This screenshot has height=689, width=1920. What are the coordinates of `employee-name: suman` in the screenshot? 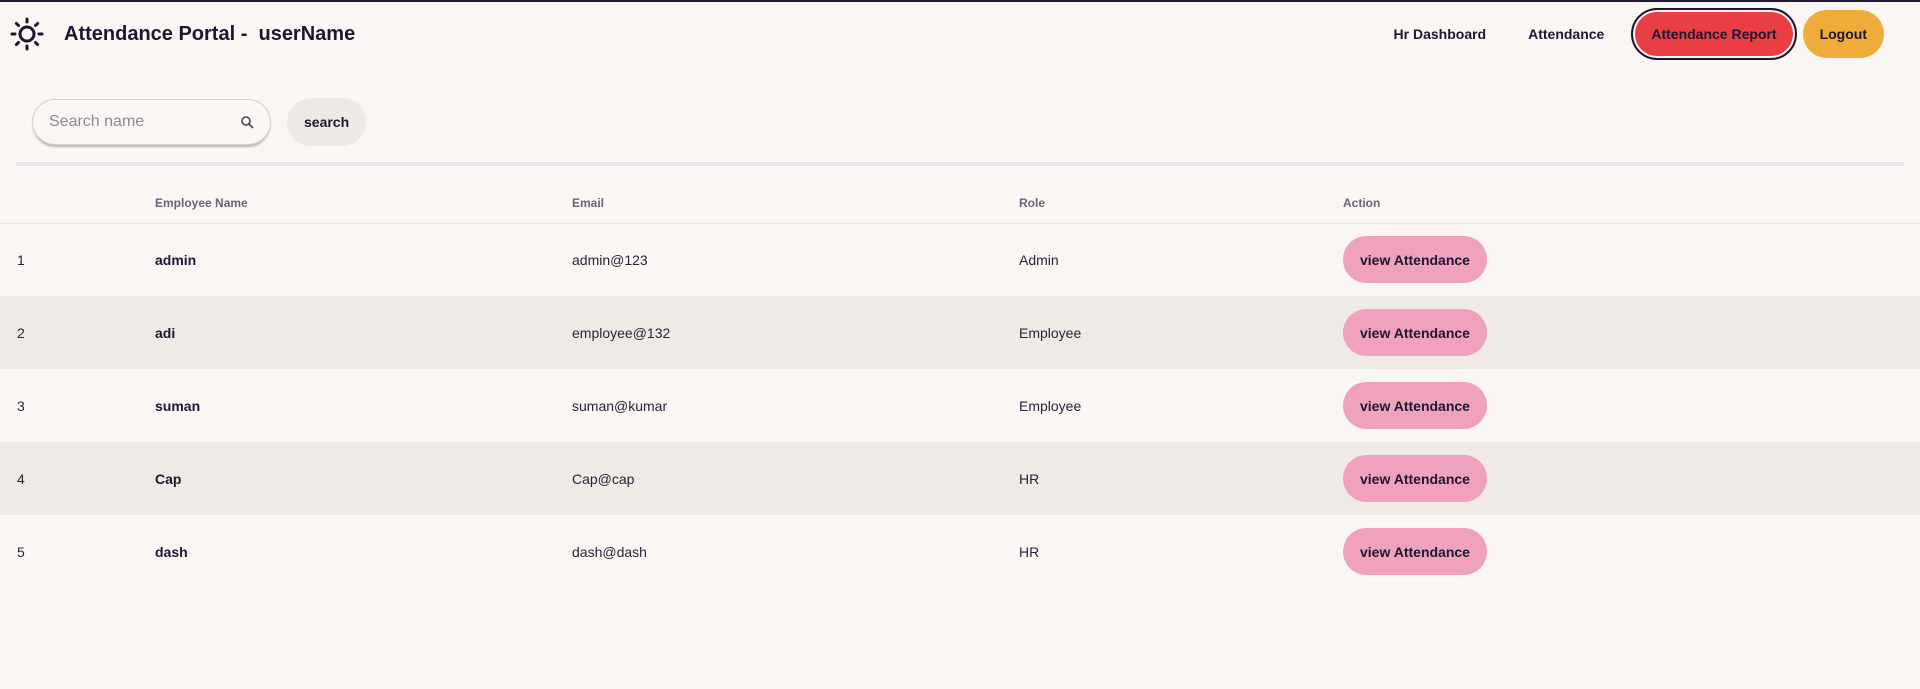 It's located at (178, 405).